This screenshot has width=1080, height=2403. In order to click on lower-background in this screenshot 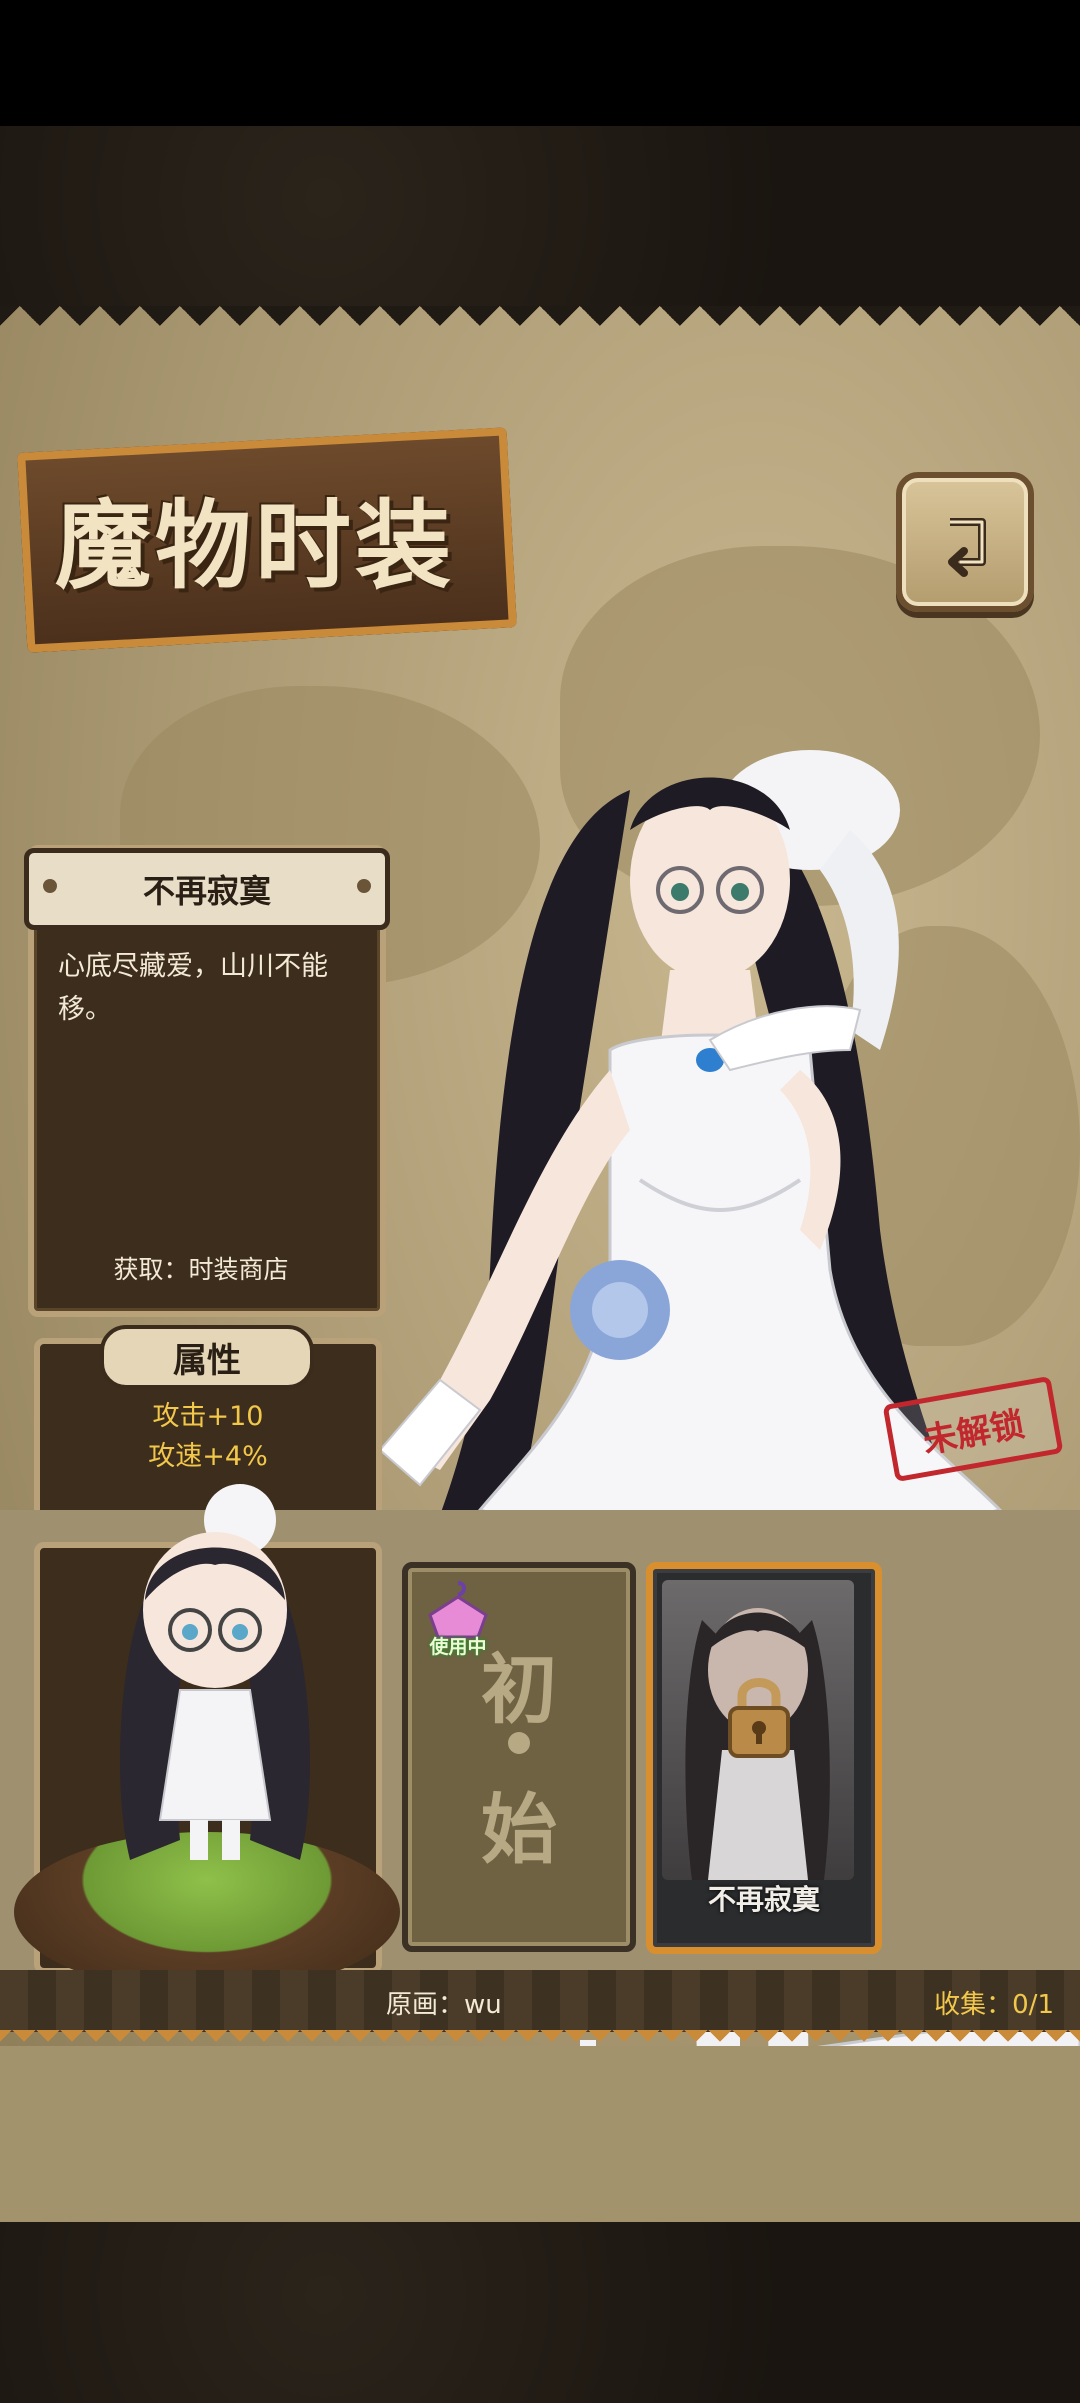, I will do `click(540, 2134)`.